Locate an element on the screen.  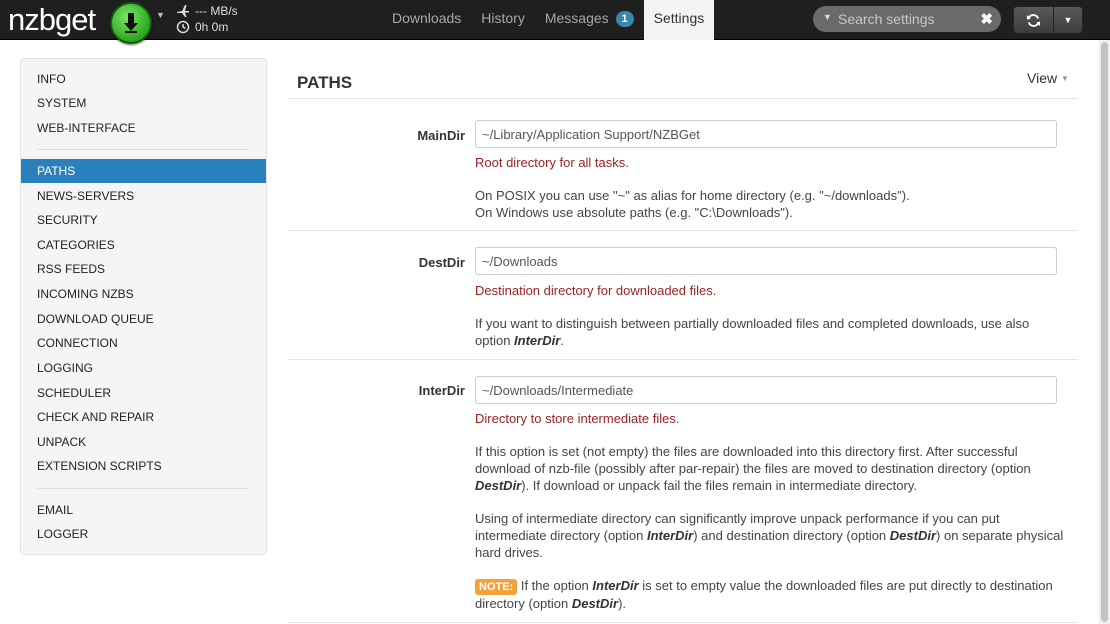
scrollbar-thumb is located at coordinates (1104, 332).